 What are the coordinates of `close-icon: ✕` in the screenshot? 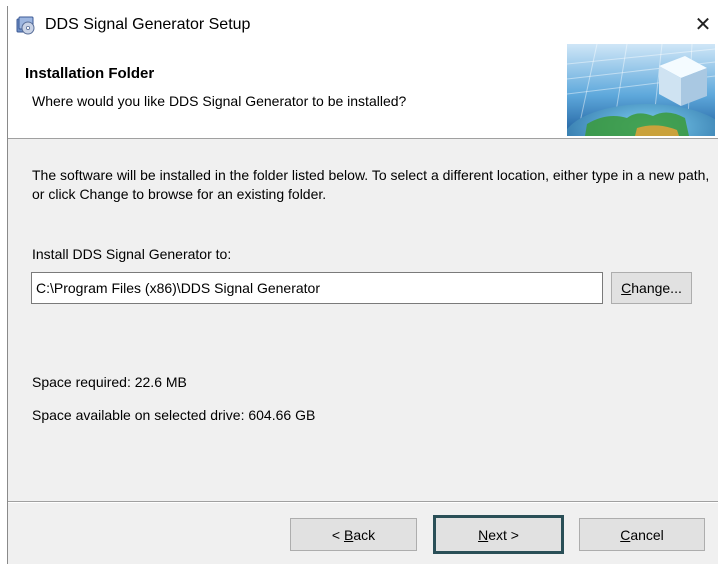 It's located at (703, 25).